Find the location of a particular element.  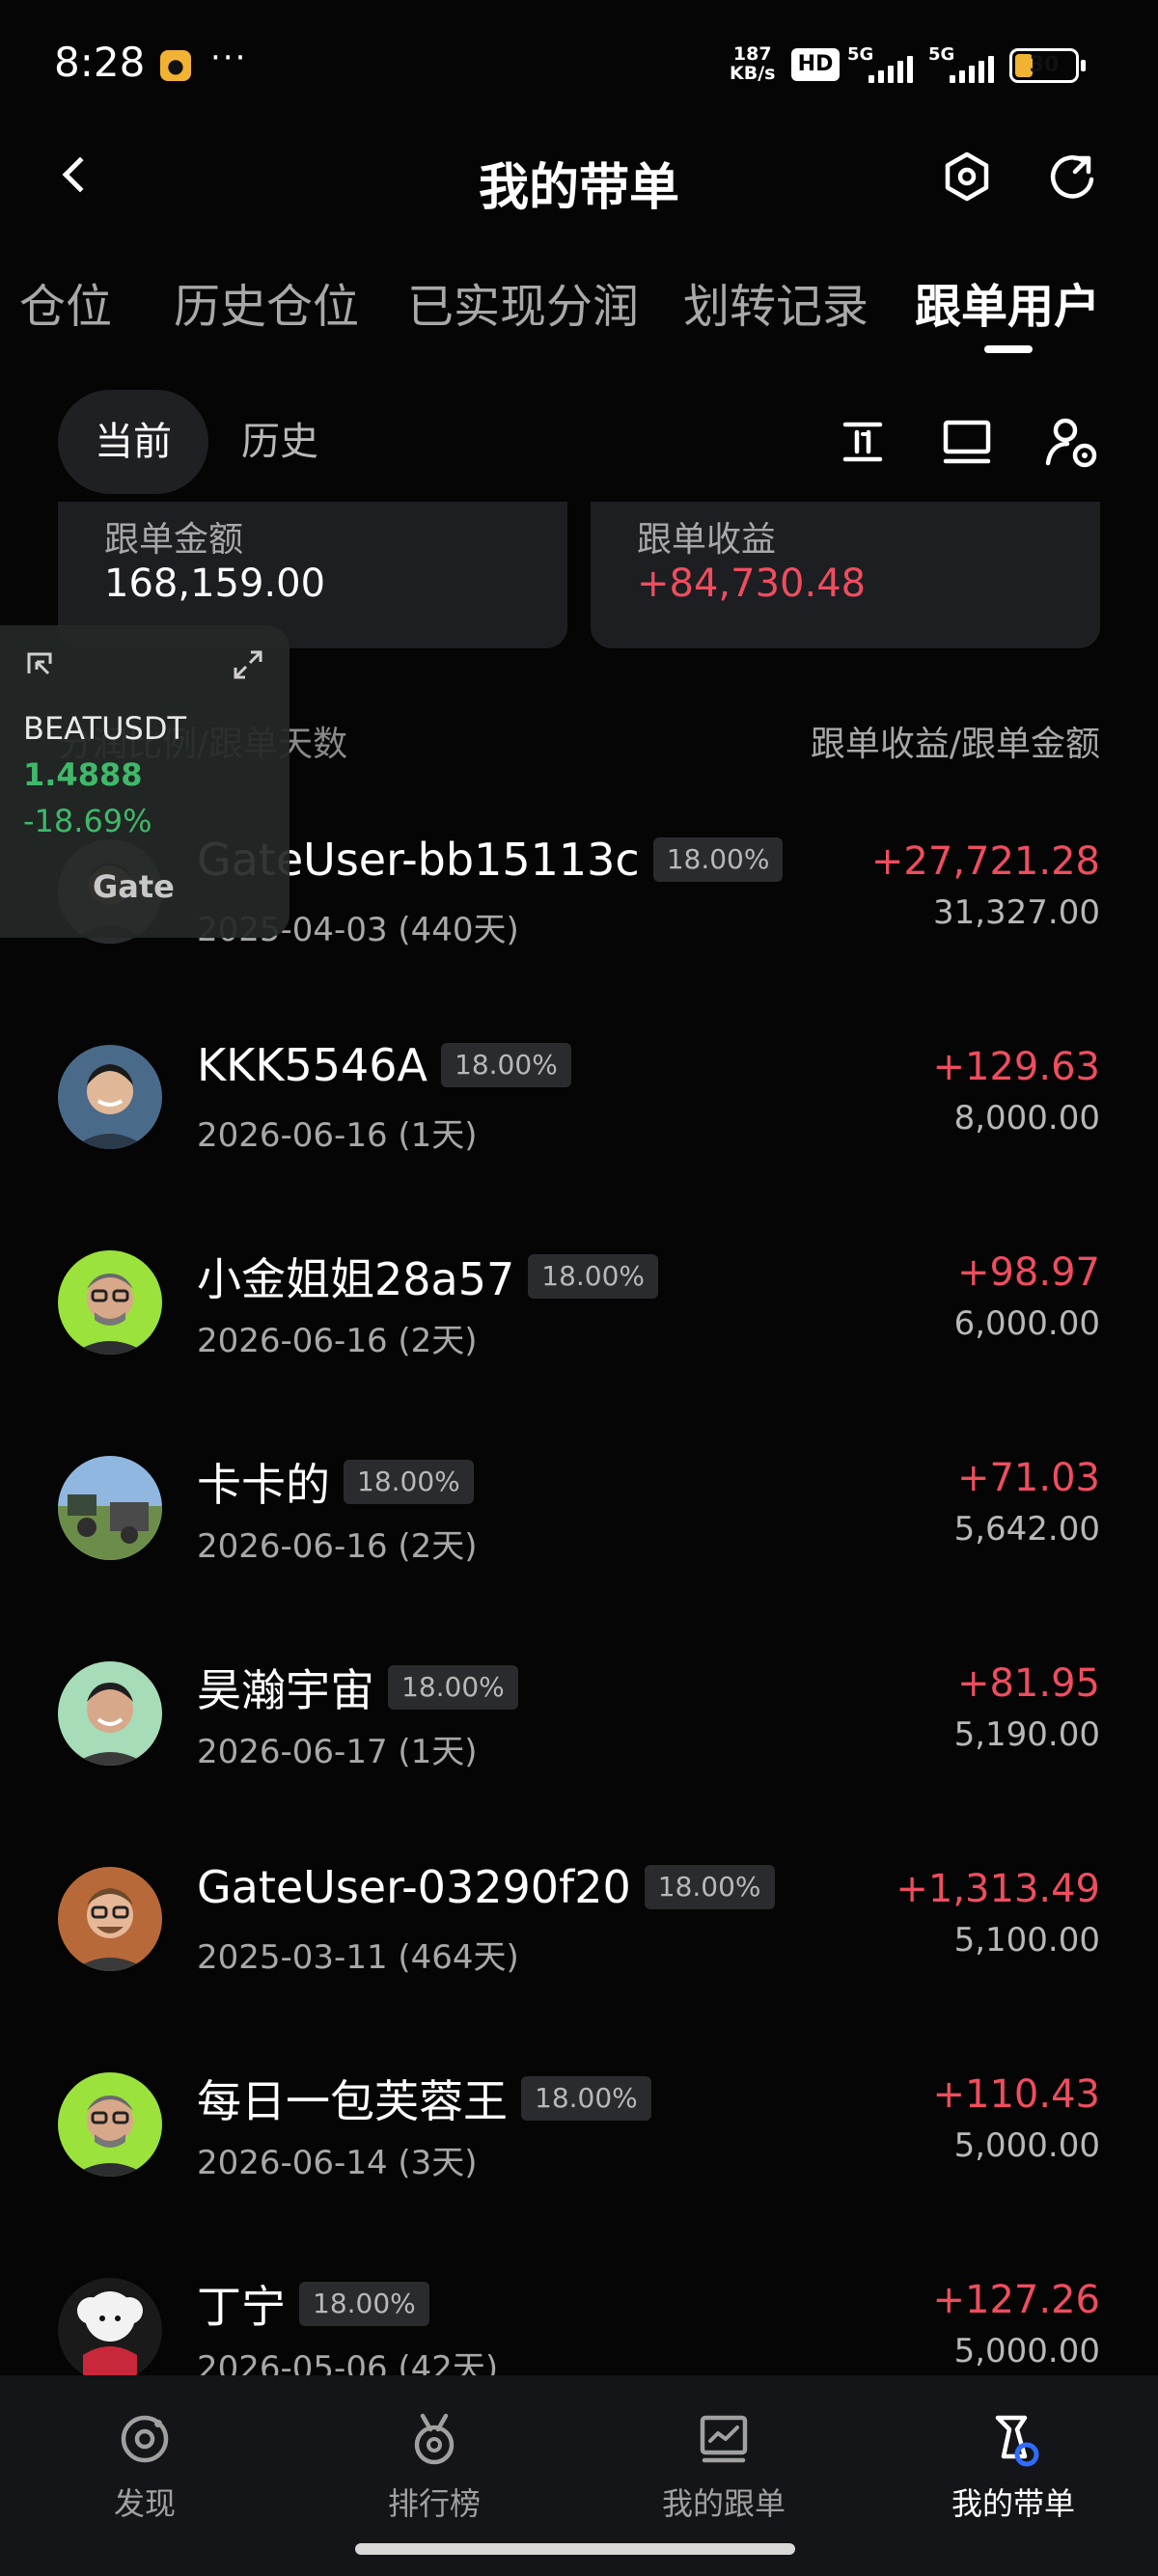

follow-profit-label: 跟单收益 is located at coordinates (707, 540).